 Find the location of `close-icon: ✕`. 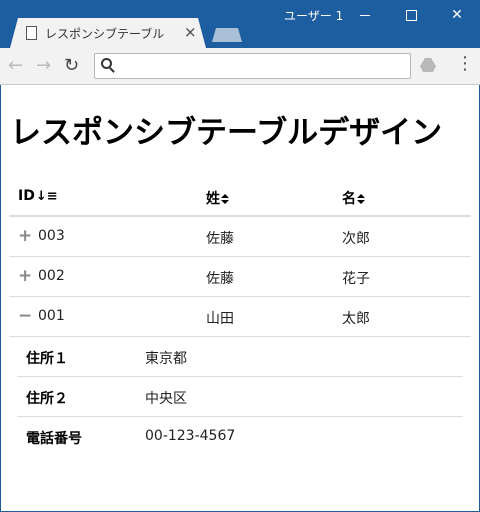

close-icon: ✕ is located at coordinates (457, 15).